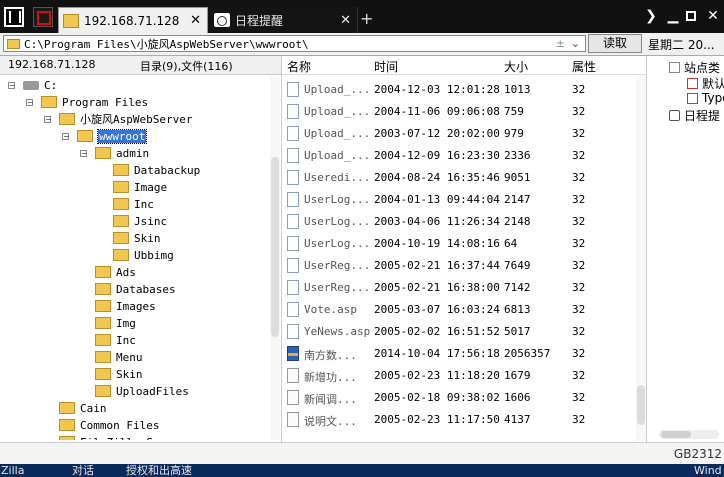  I want to click on tree-node: Images, so click(125, 306).